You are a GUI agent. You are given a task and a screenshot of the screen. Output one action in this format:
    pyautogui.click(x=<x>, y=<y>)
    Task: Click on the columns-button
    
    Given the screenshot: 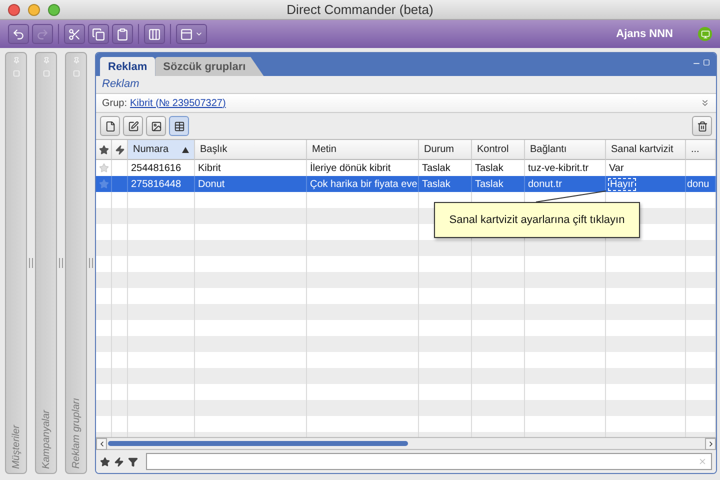 What is the action you would take?
    pyautogui.click(x=154, y=34)
    